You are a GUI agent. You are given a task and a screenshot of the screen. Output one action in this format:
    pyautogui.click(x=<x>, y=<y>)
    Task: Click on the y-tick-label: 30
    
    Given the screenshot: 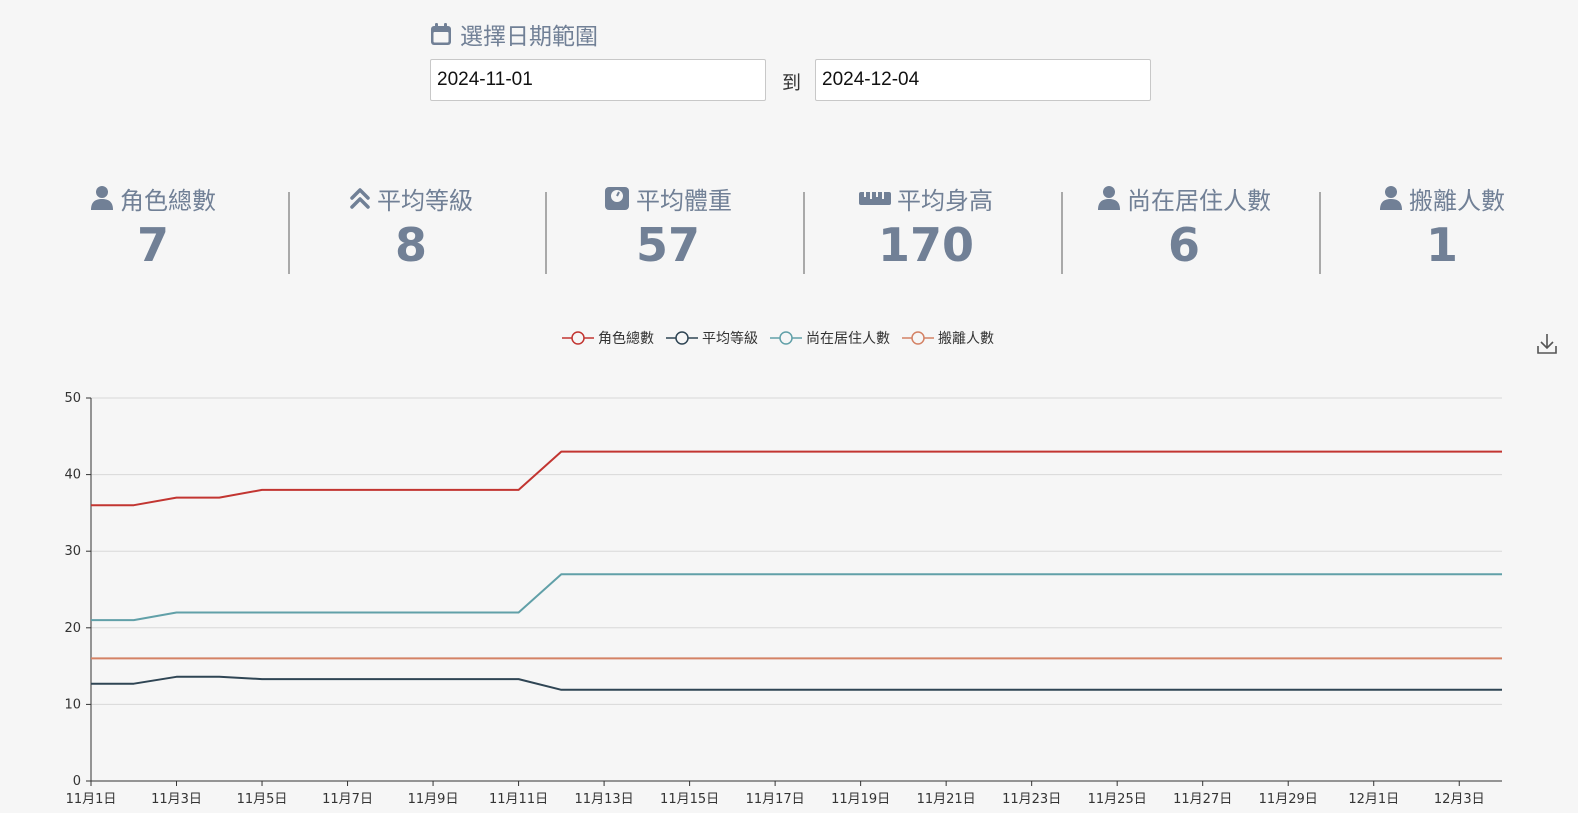 What is the action you would take?
    pyautogui.click(x=72, y=551)
    